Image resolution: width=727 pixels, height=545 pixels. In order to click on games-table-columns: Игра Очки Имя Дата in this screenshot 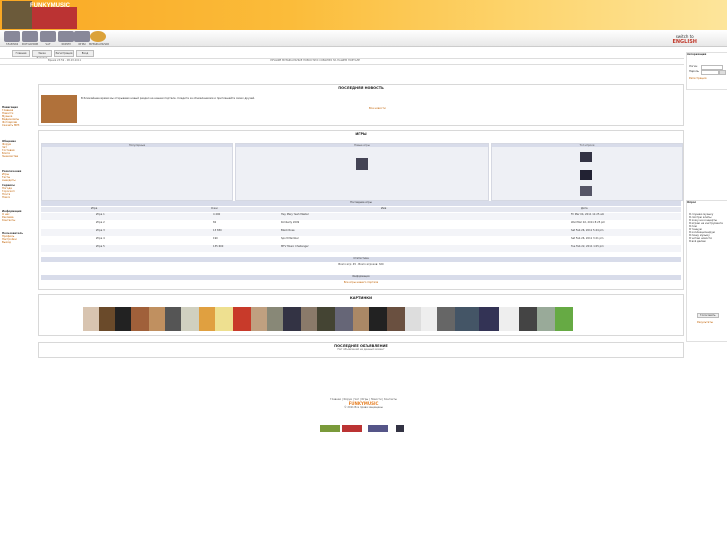, I will do `click(361, 209)`.